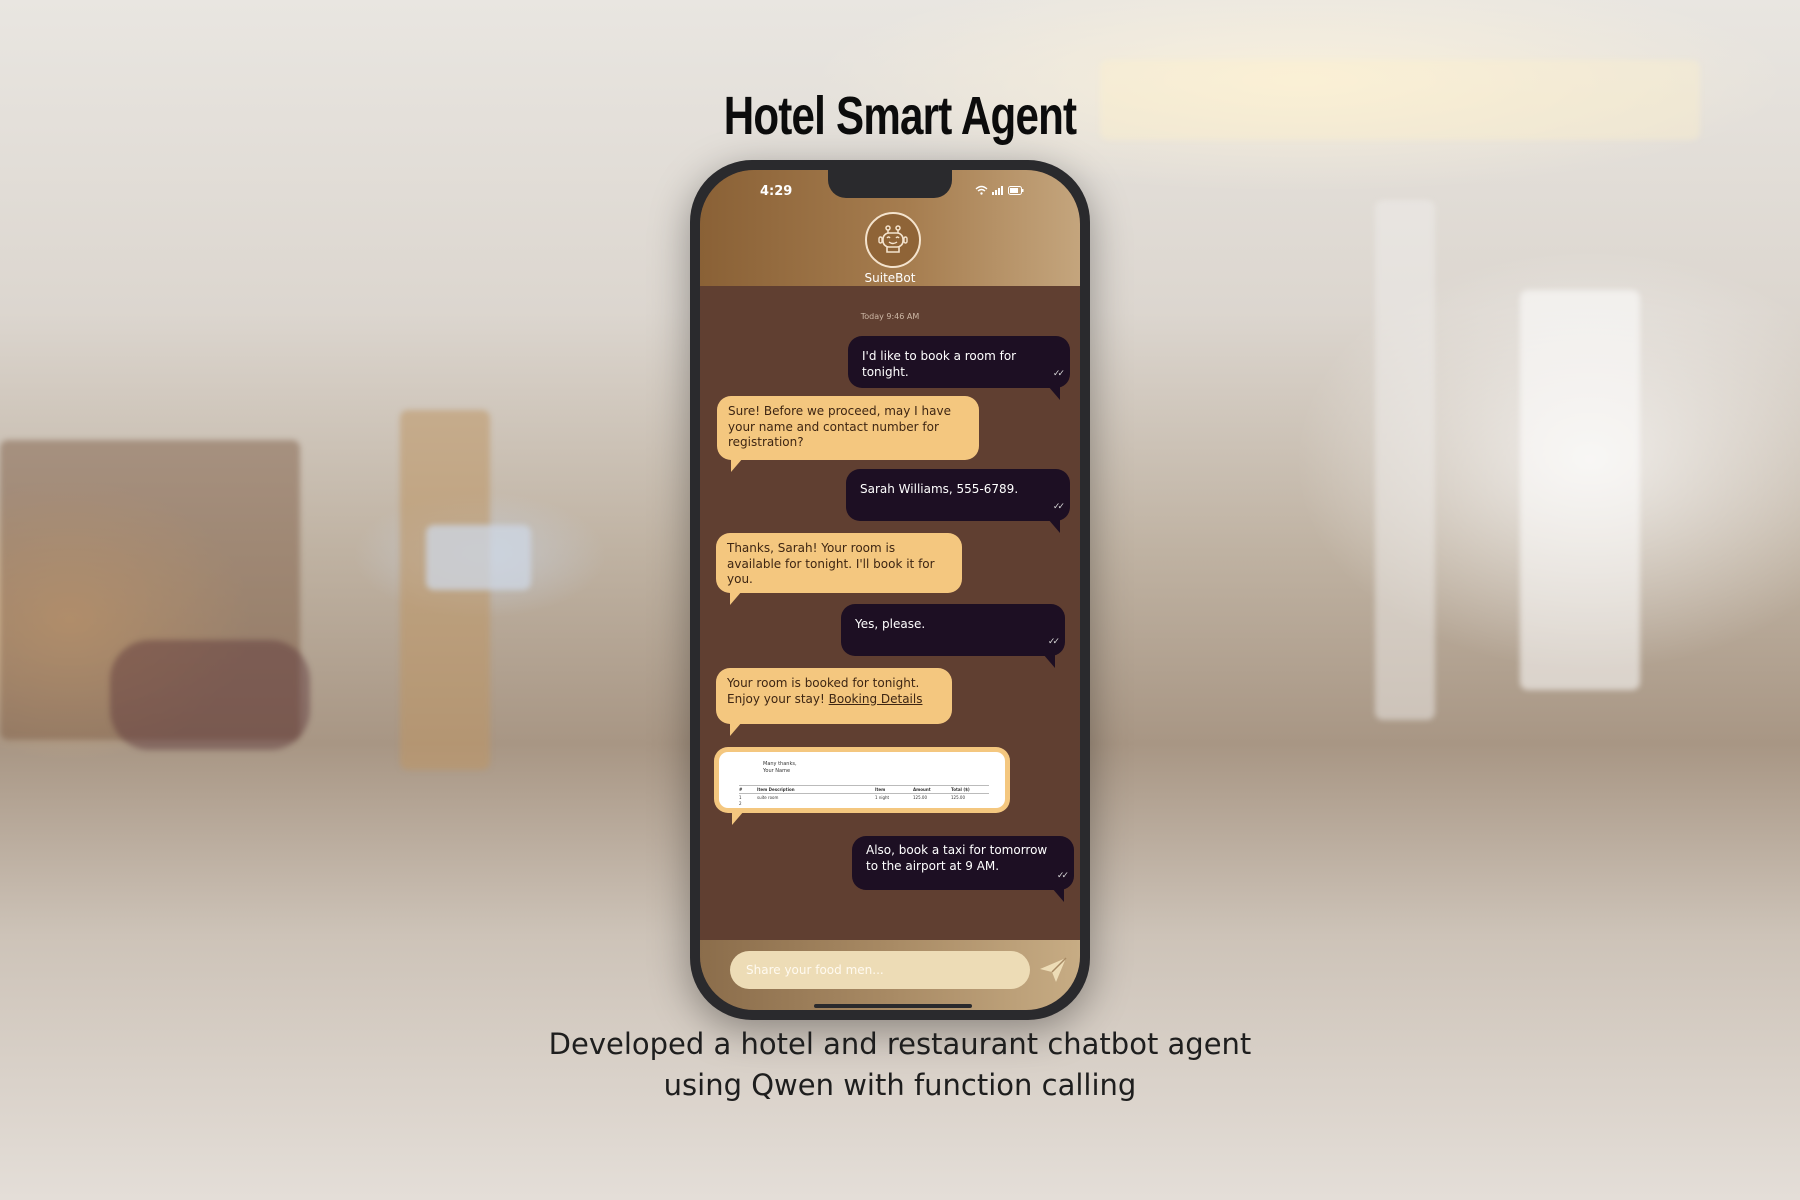  What do you see at coordinates (960, 789) in the screenshot?
I see `invoice-header: Total ($)` at bounding box center [960, 789].